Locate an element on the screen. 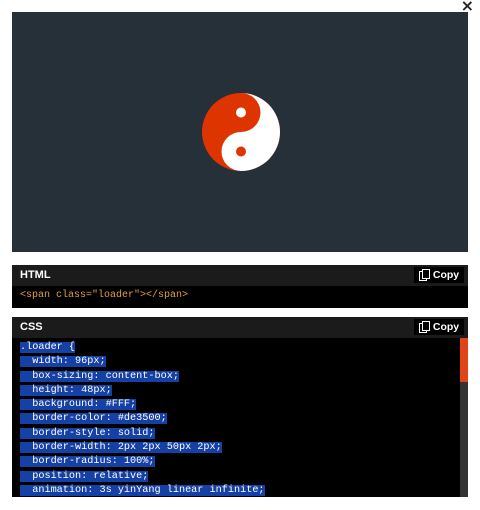 This screenshot has height=510, width=480. css-scrollbar is located at coordinates (464, 417).